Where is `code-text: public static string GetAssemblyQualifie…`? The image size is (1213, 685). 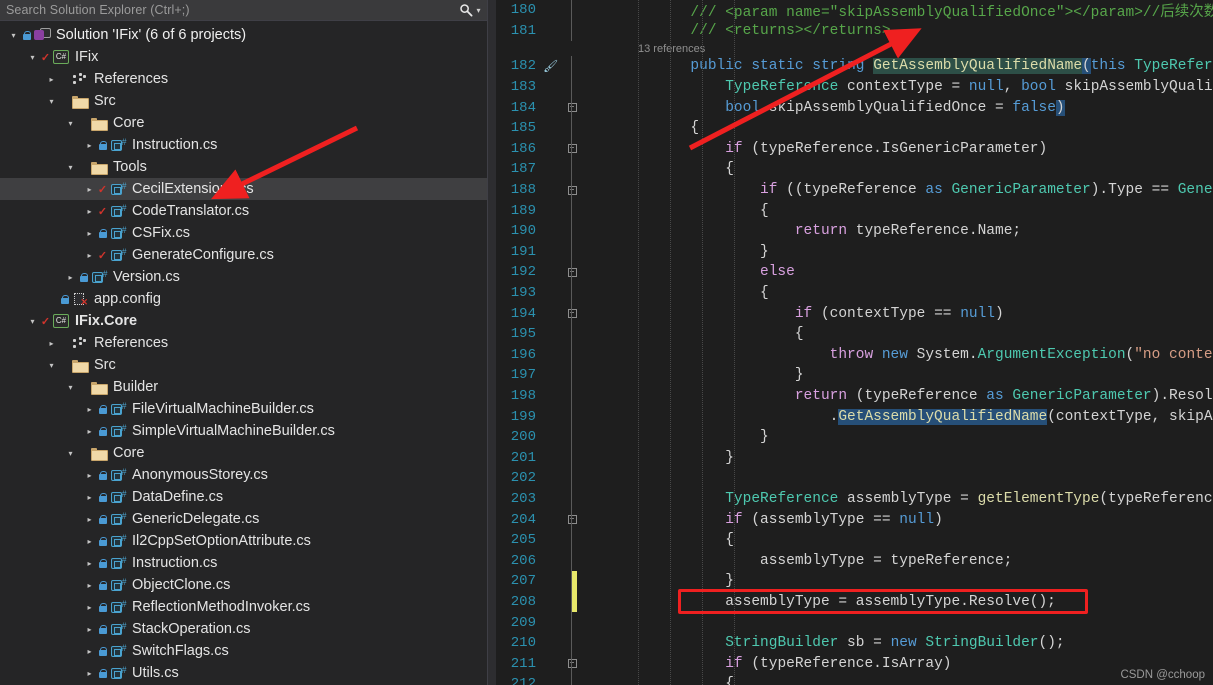 code-text: public static string GetAssemblyQualifie… is located at coordinates (898, 66).